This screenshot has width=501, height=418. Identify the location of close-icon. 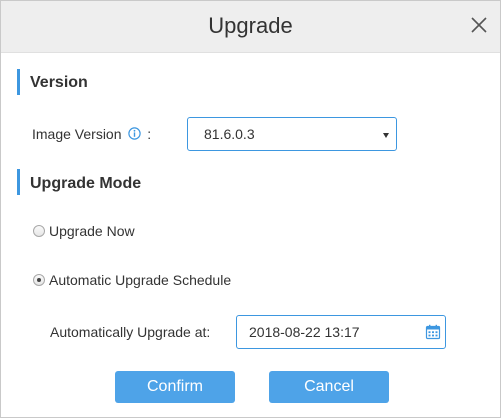
(479, 25).